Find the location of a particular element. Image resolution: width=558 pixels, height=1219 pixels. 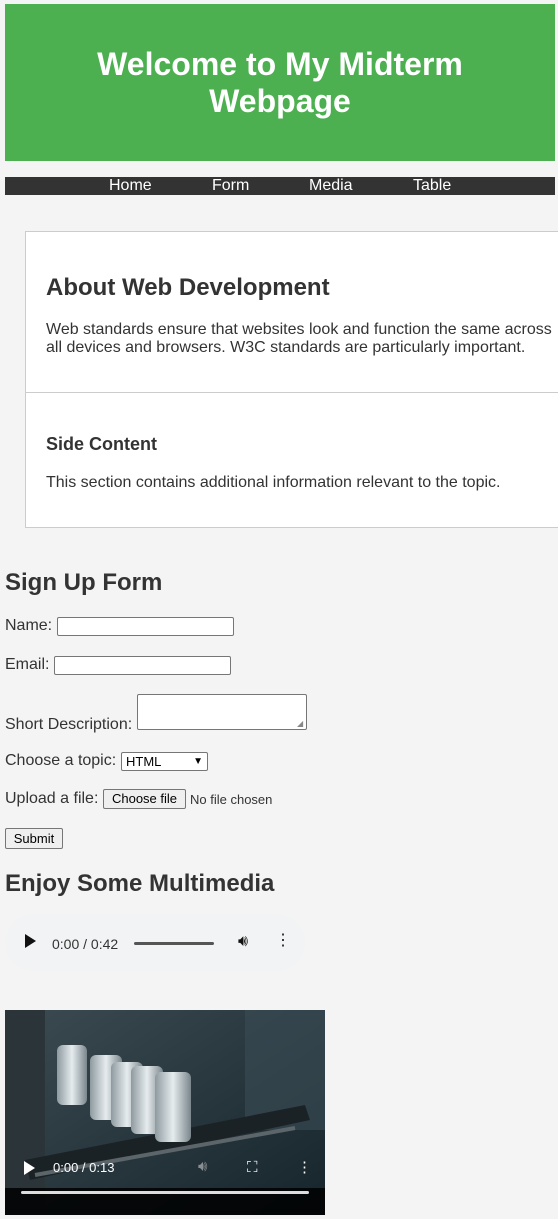

nav-media-link: Media is located at coordinates (331, 186).